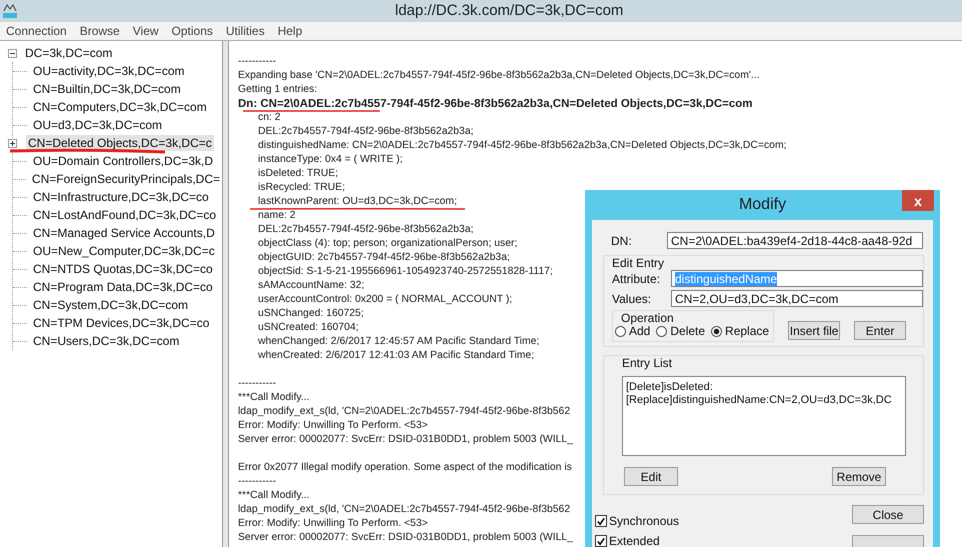  Describe the element at coordinates (522, 146) in the screenshot. I see `output-line: distinguishedName: CN=2\0ADEL:2c7b4557-794f-45f2-96be-8f3b562a2b3a,CN=Deleted Objects,DC=3k,DC=com;` at that location.